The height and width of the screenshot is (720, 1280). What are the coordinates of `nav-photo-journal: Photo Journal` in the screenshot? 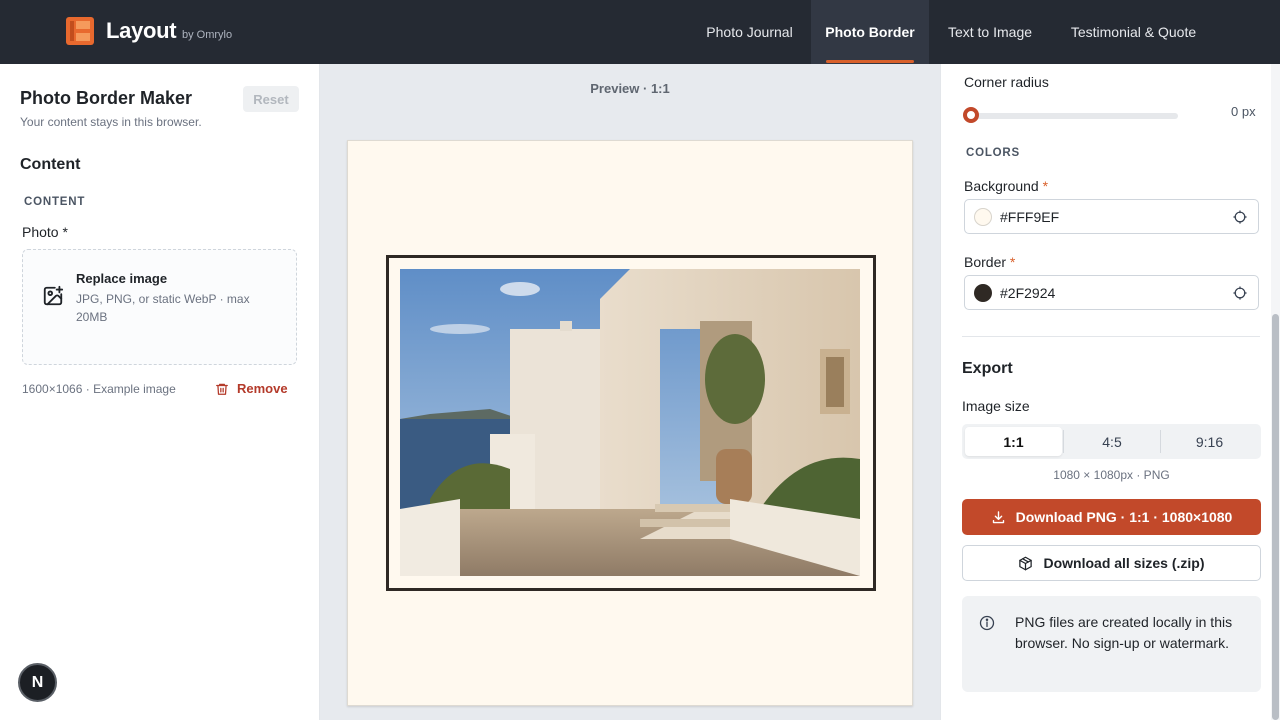 It's located at (749, 32).